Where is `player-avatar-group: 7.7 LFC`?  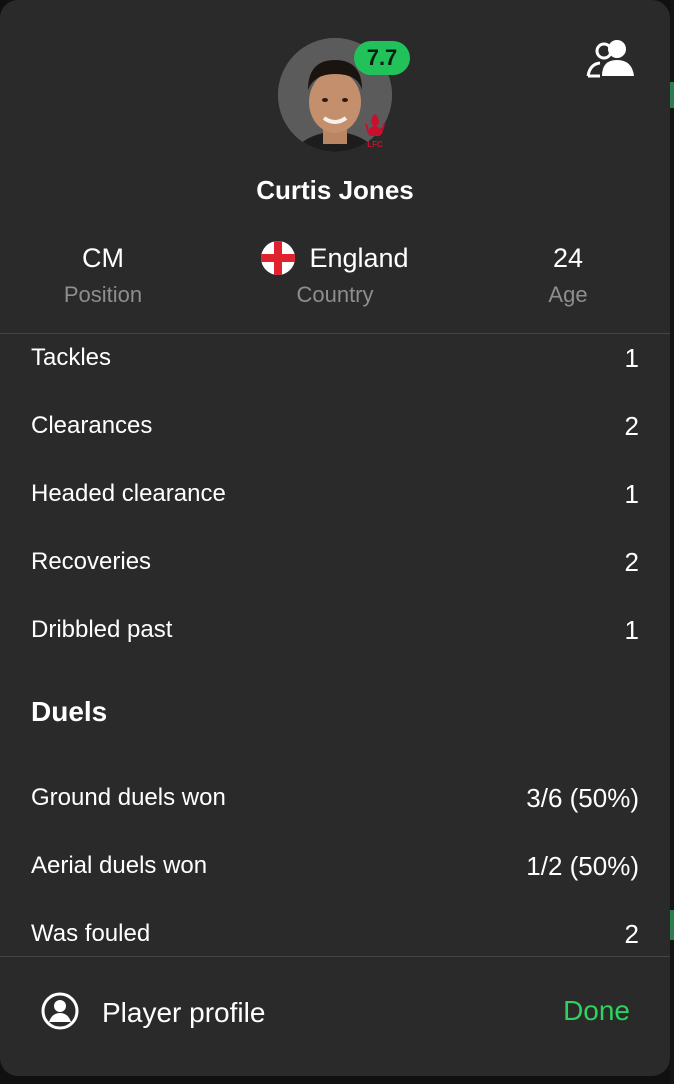 player-avatar-group: 7.7 LFC is located at coordinates (344, 95).